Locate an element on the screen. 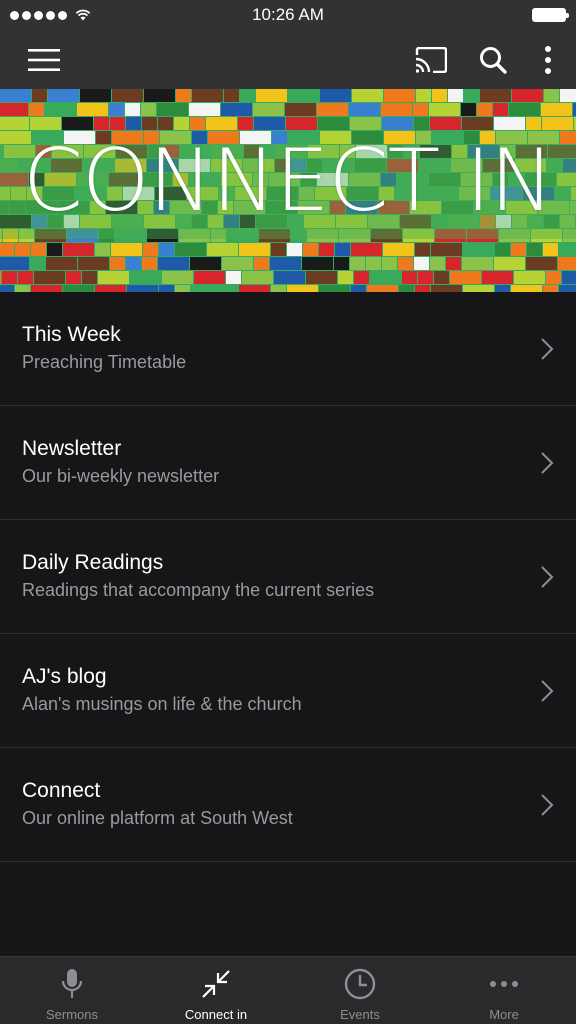  menu-button is located at coordinates (44, 60).